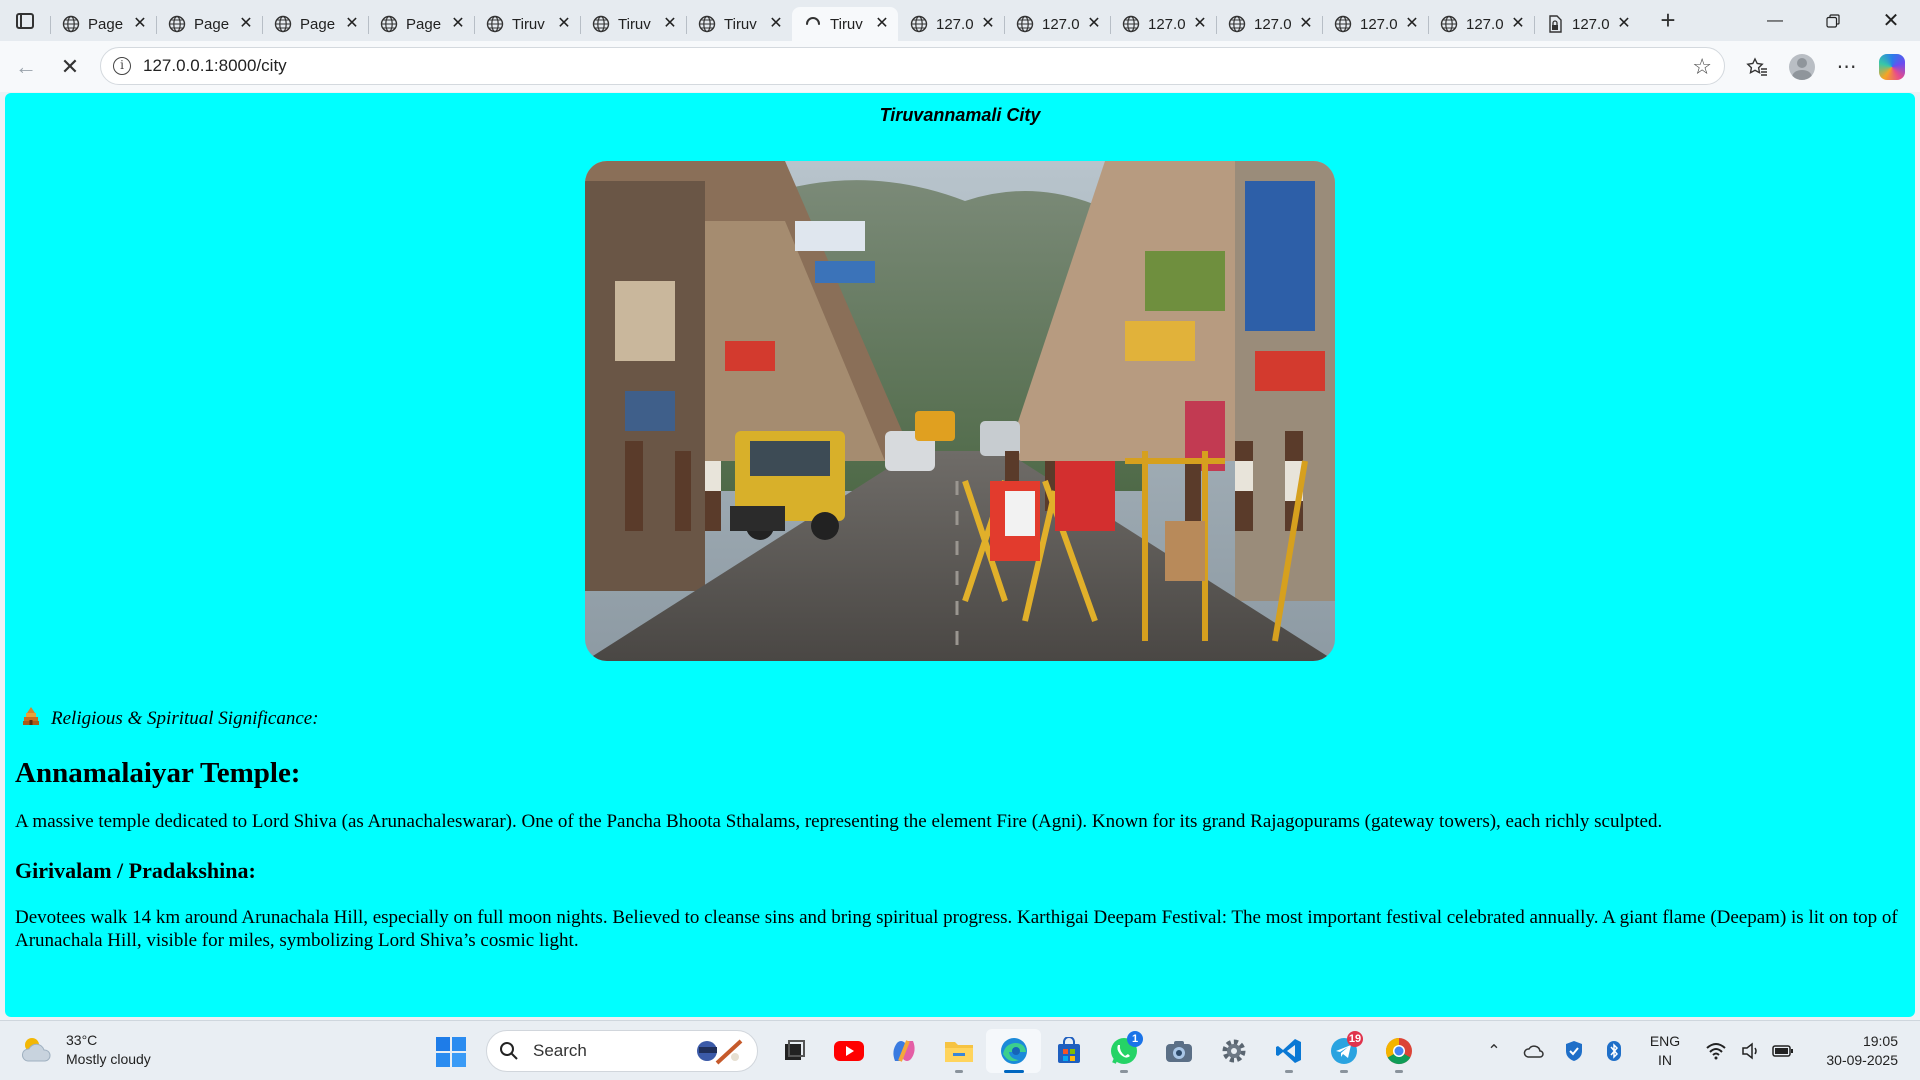 Image resolution: width=1920 pixels, height=1080 pixels. I want to click on telegram-app: 19, so click(1343, 1051).